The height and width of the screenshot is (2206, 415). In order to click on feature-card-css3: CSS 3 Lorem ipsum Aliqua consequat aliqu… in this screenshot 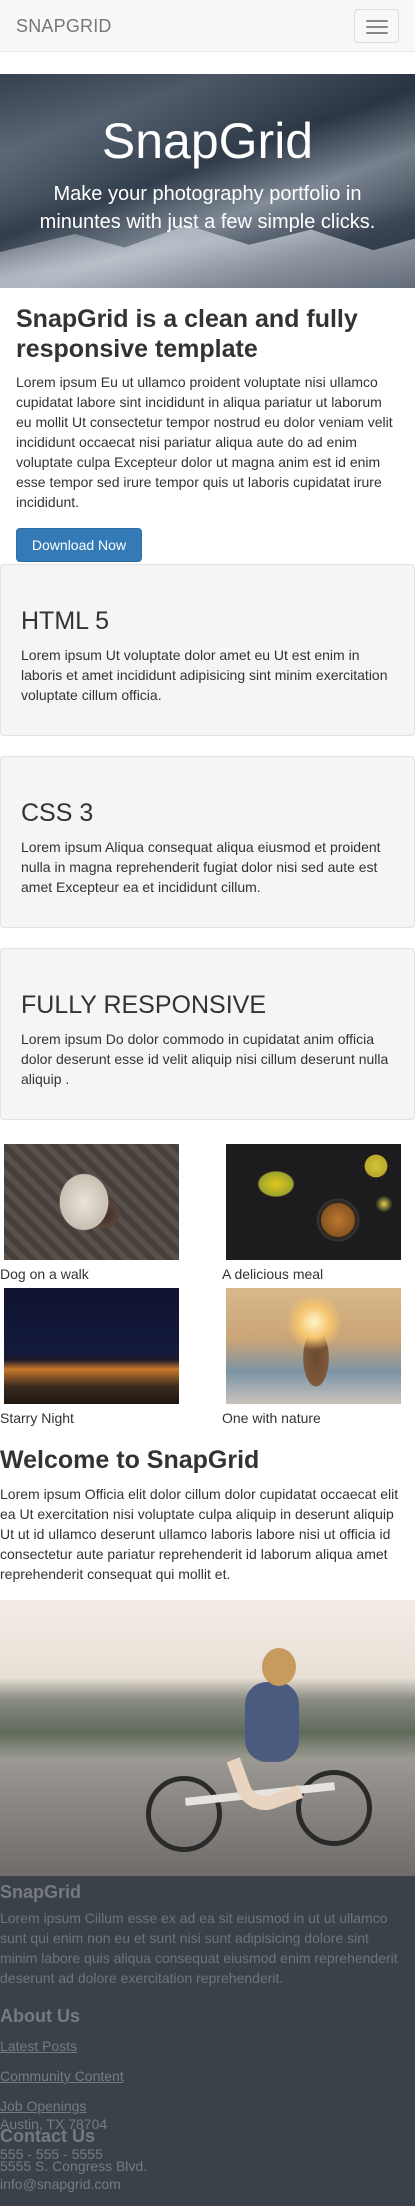, I will do `click(207, 842)`.